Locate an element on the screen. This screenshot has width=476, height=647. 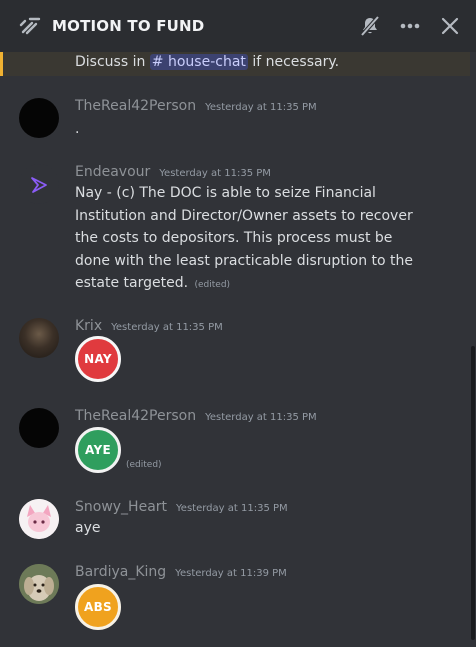
vote-label: NAY is located at coordinates (98, 359).